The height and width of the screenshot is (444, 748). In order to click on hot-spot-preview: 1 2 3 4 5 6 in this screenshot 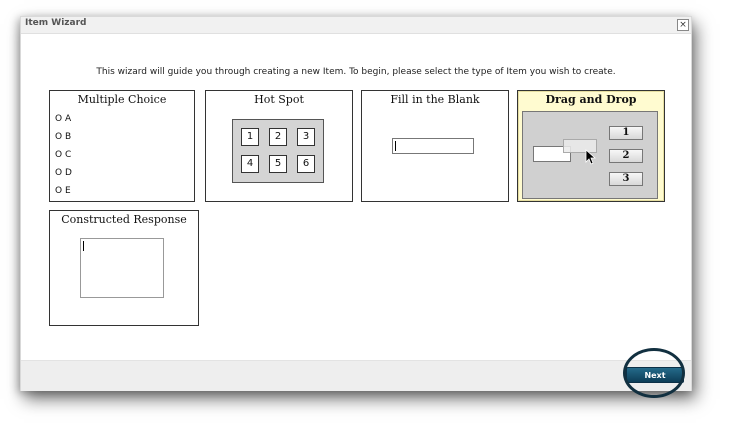, I will do `click(278, 151)`.